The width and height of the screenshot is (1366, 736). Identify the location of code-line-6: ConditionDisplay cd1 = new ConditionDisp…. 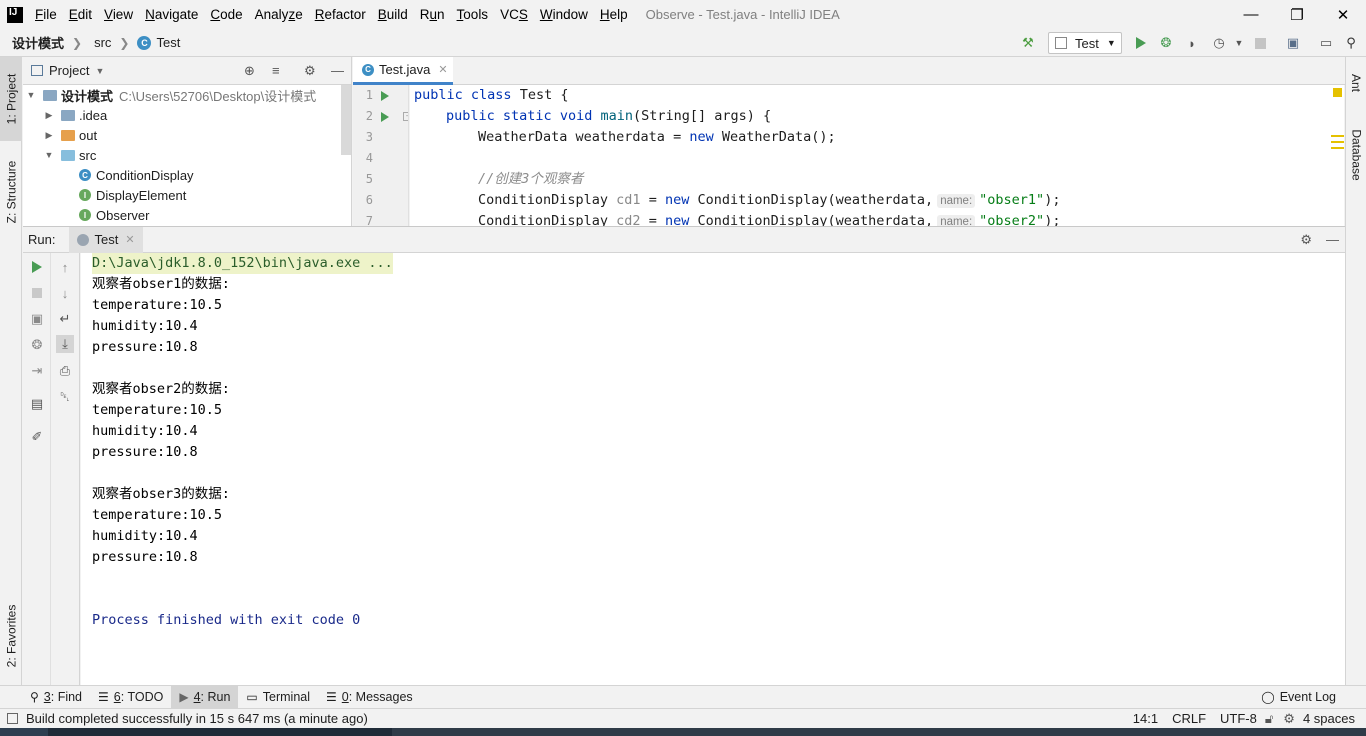
(769, 200).